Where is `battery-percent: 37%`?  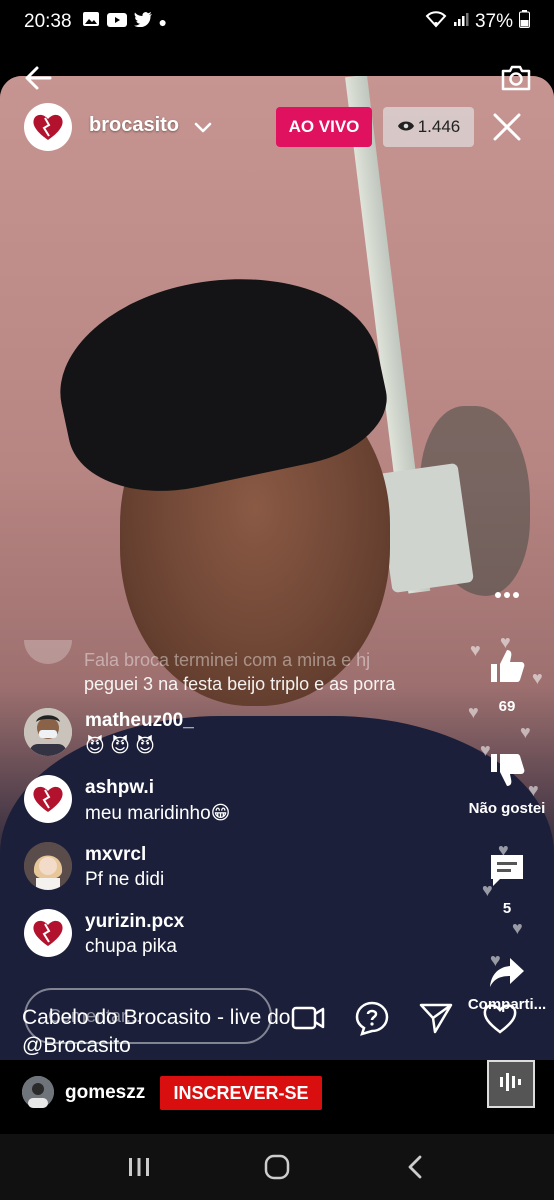 battery-percent: 37% is located at coordinates (493, 21).